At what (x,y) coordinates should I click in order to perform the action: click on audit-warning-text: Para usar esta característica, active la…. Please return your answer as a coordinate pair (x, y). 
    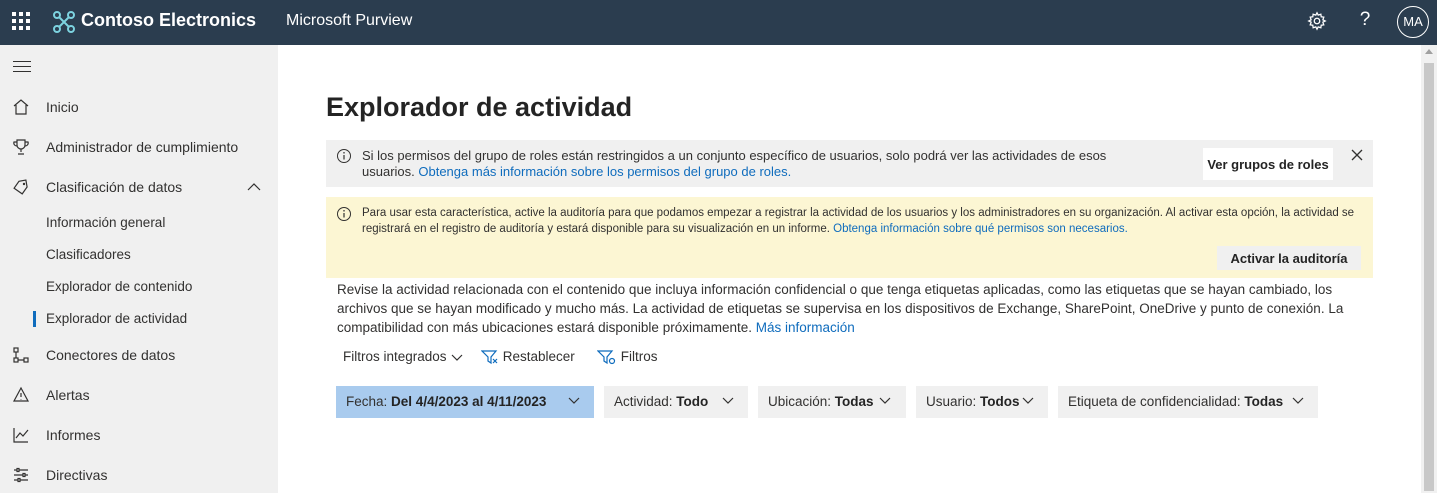
    Looking at the image, I should click on (862, 221).